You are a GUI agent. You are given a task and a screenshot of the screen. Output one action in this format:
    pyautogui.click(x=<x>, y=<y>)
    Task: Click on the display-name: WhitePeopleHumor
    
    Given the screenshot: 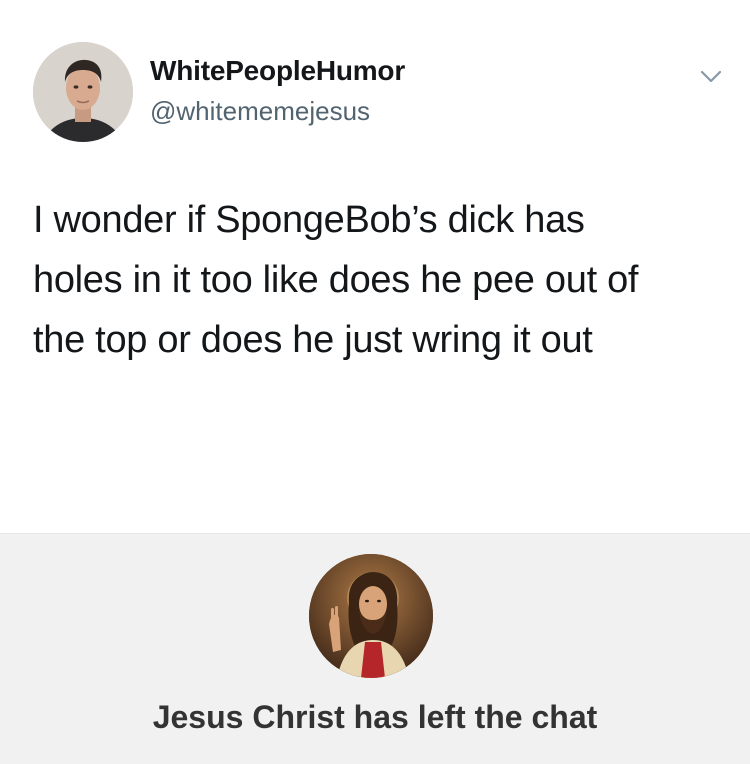 What is the action you would take?
    pyautogui.click(x=277, y=71)
    